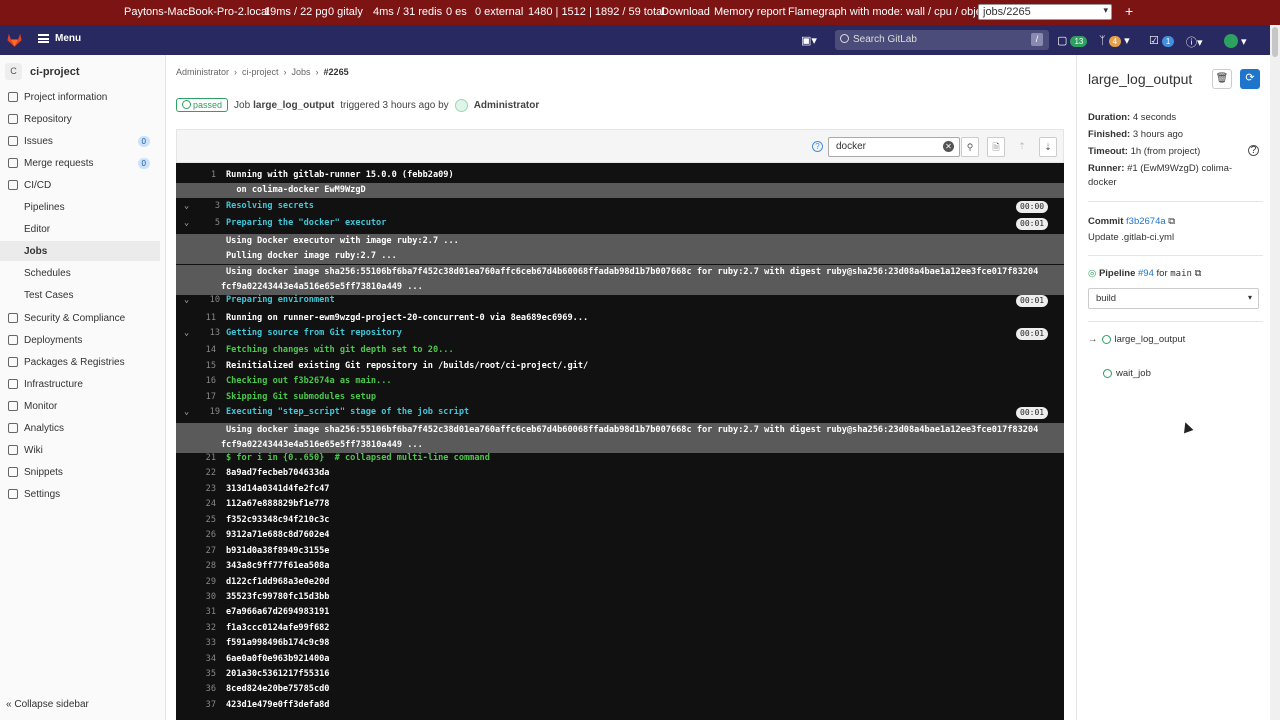 The image size is (1280, 720). What do you see at coordinates (1275, 42) in the screenshot?
I see `scrollbar-thumb` at bounding box center [1275, 42].